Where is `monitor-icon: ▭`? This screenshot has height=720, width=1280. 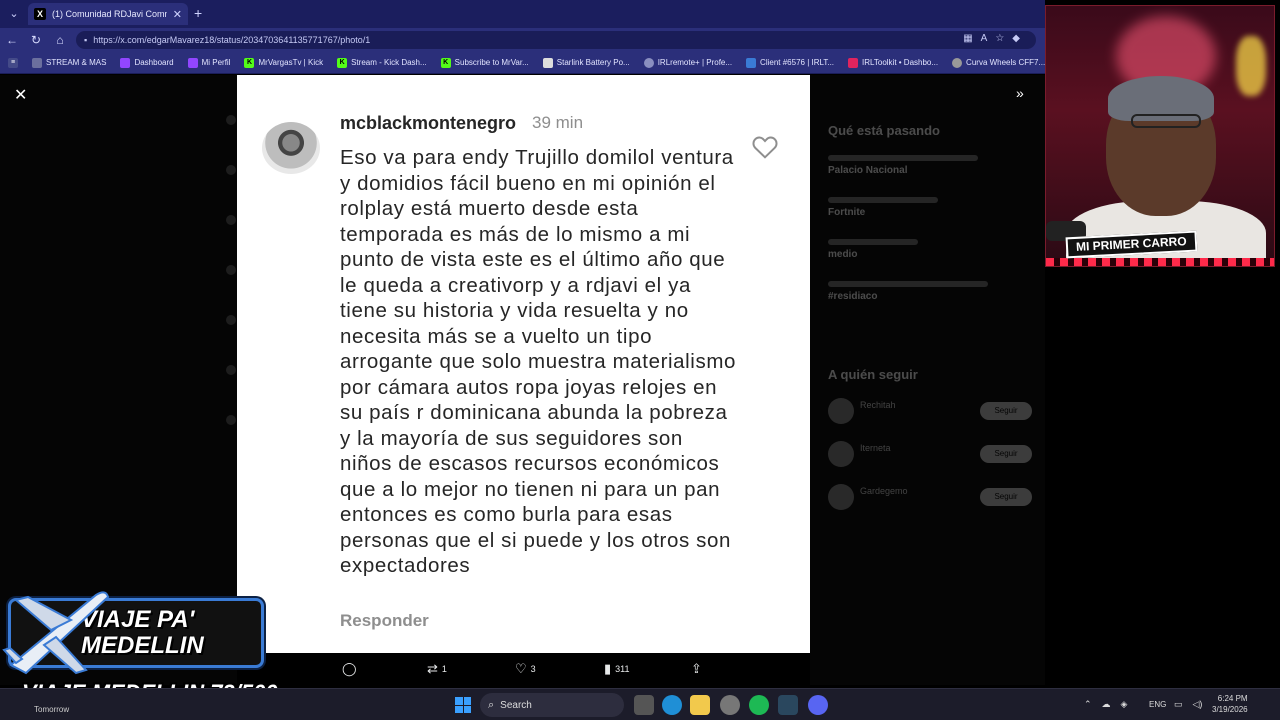 monitor-icon: ▭ is located at coordinates (1178, 704).